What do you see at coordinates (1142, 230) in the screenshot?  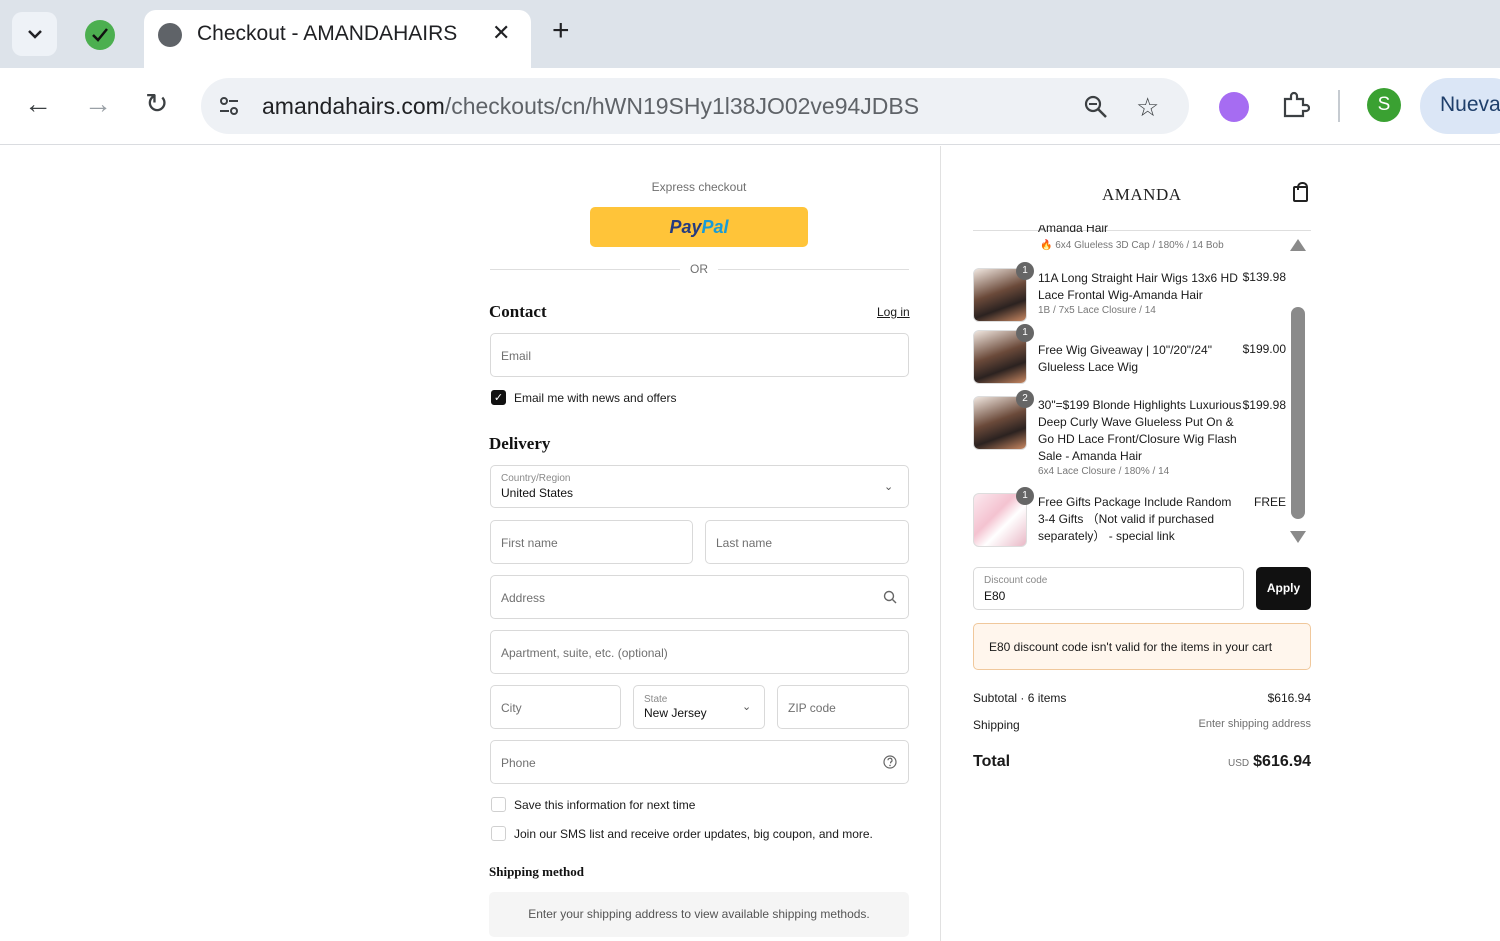 I see `summary-top-divider` at bounding box center [1142, 230].